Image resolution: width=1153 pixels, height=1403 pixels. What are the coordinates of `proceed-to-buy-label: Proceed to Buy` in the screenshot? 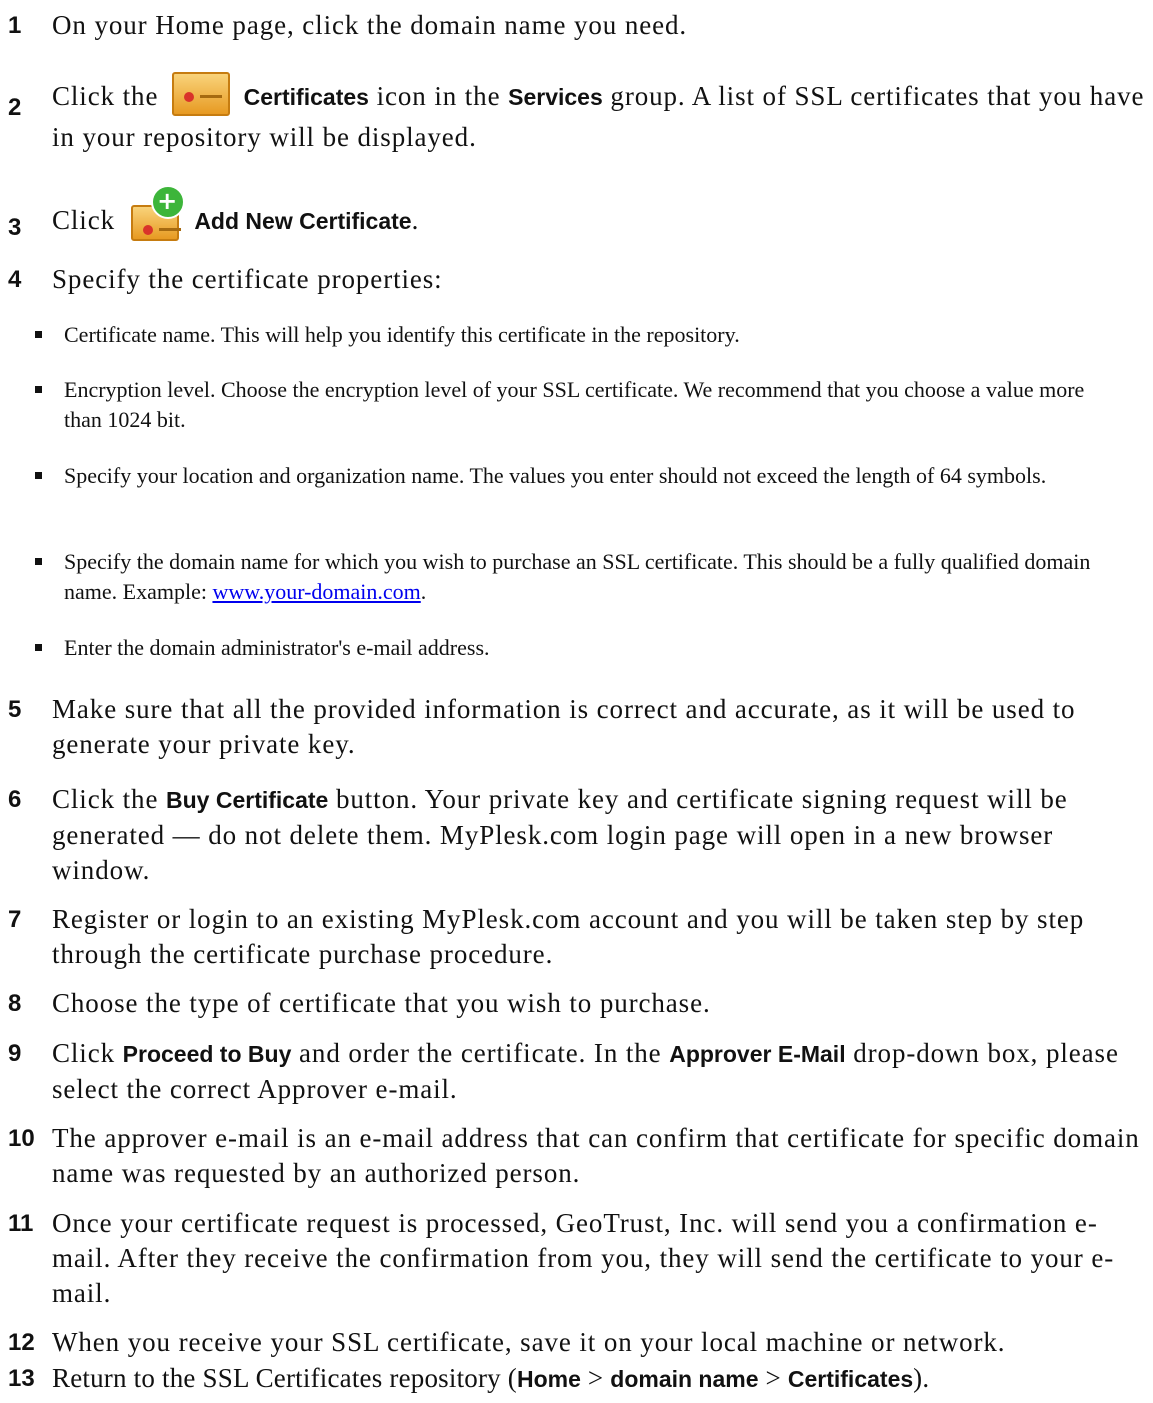 It's located at (207, 1054).